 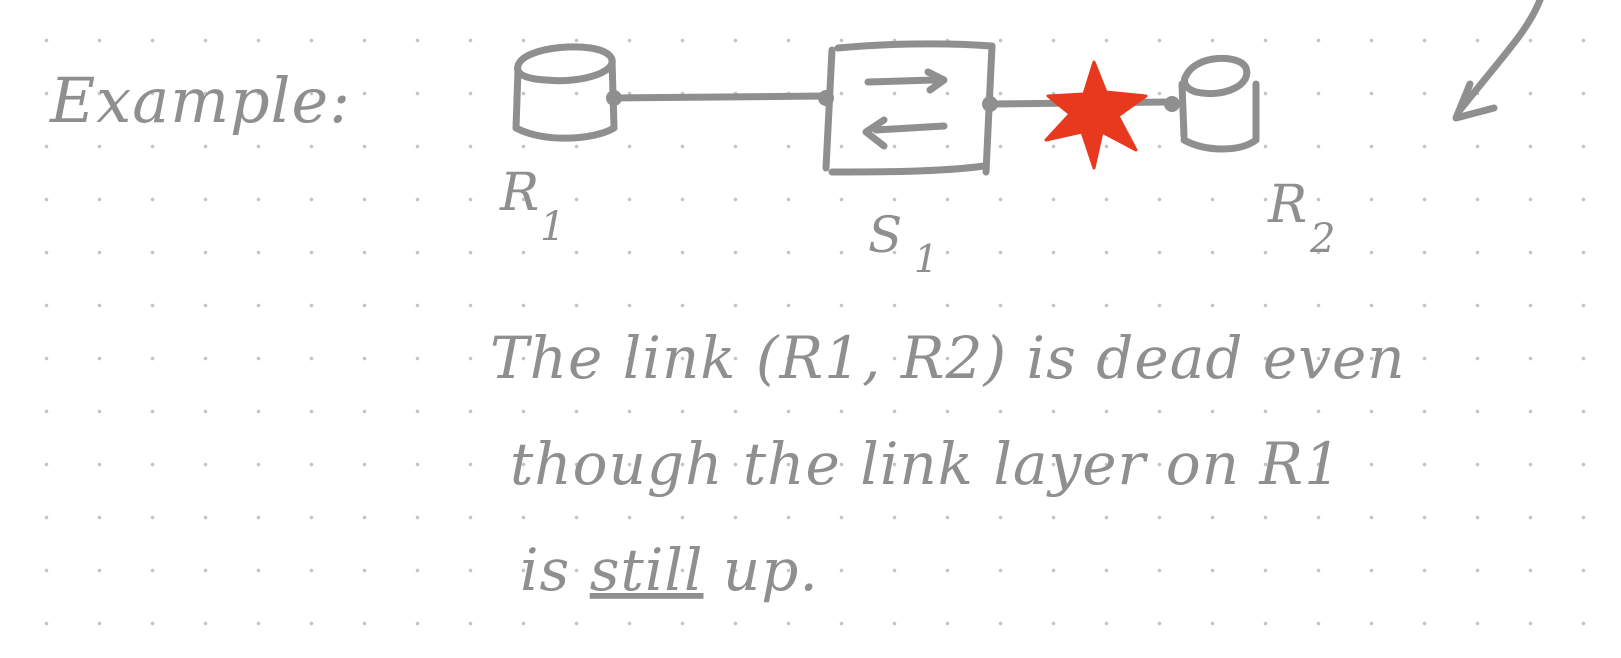 I want to click on port-s1-right-dot, so click(x=990, y=104).